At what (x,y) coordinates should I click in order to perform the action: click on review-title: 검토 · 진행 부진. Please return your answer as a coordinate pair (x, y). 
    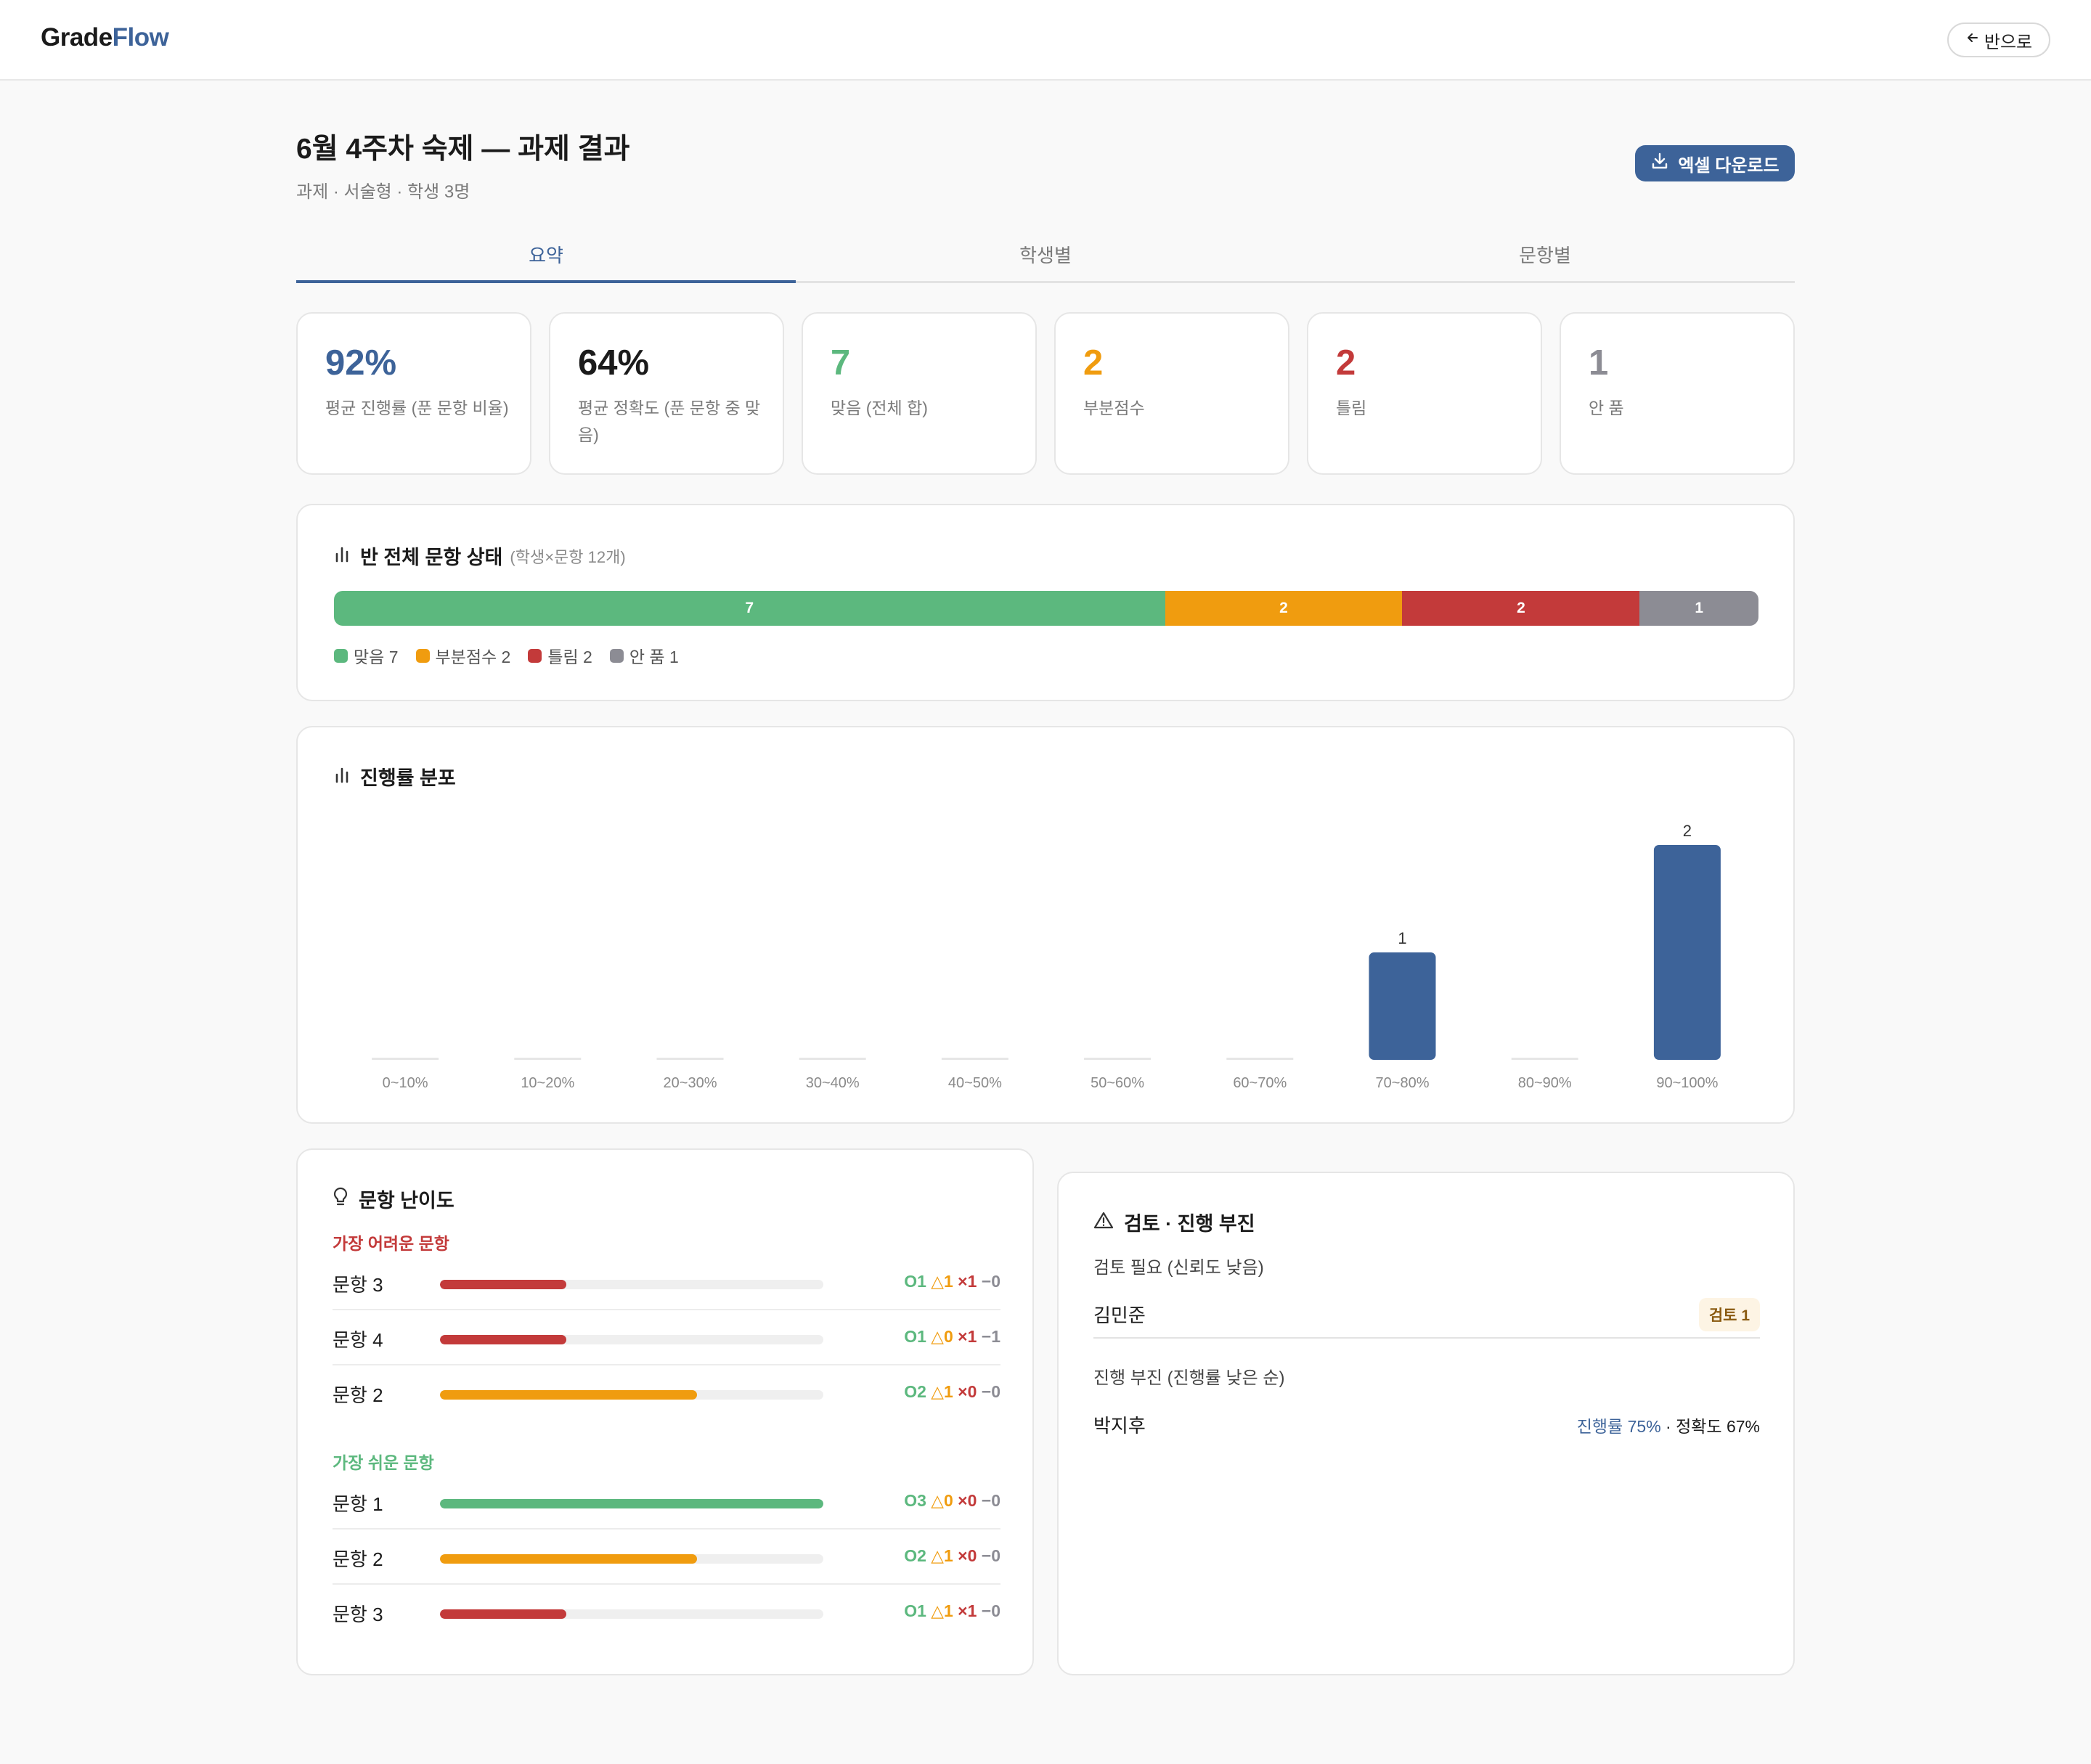
    Looking at the image, I should click on (1190, 1224).